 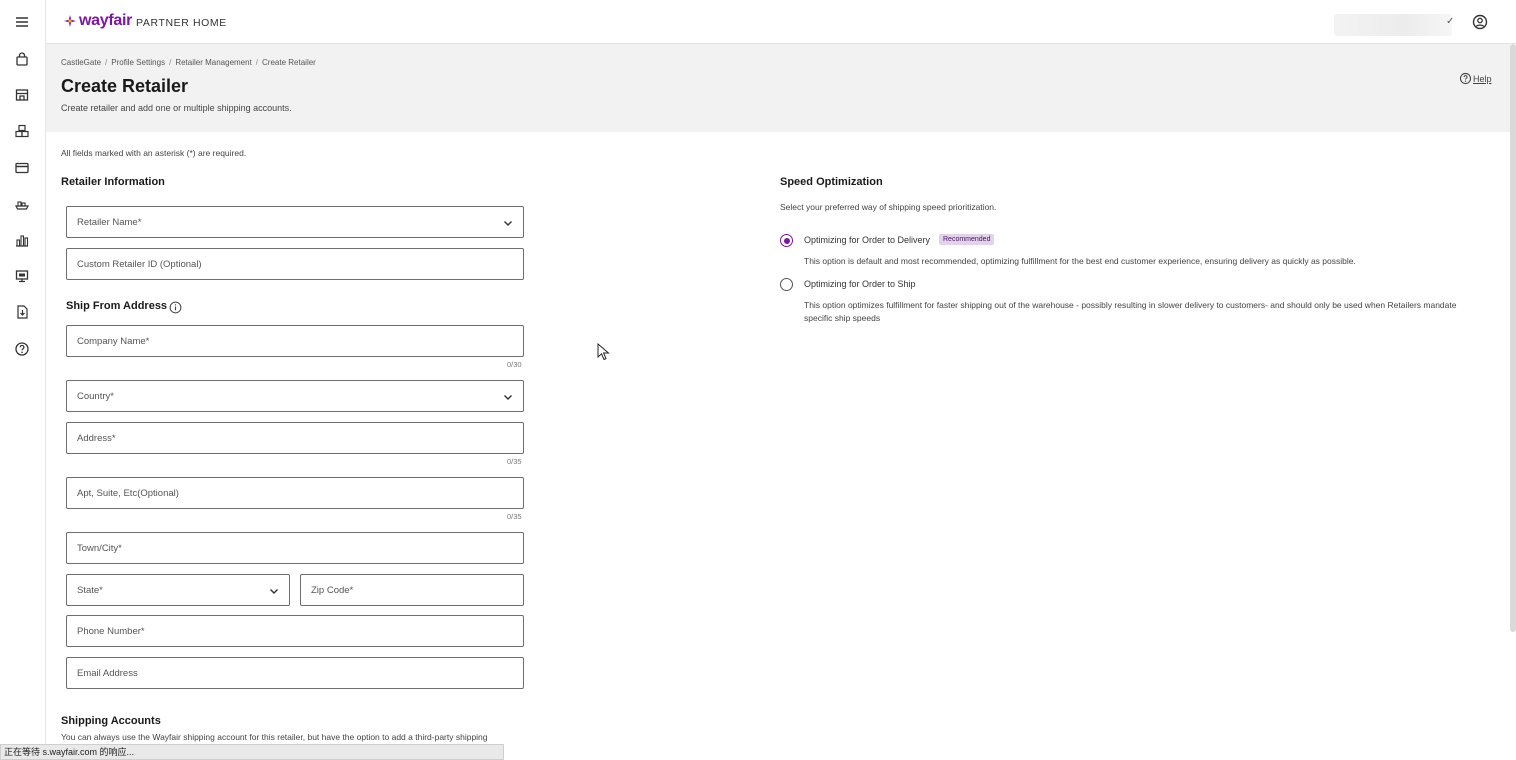 I want to click on phone-number-input, so click(x=295, y=631).